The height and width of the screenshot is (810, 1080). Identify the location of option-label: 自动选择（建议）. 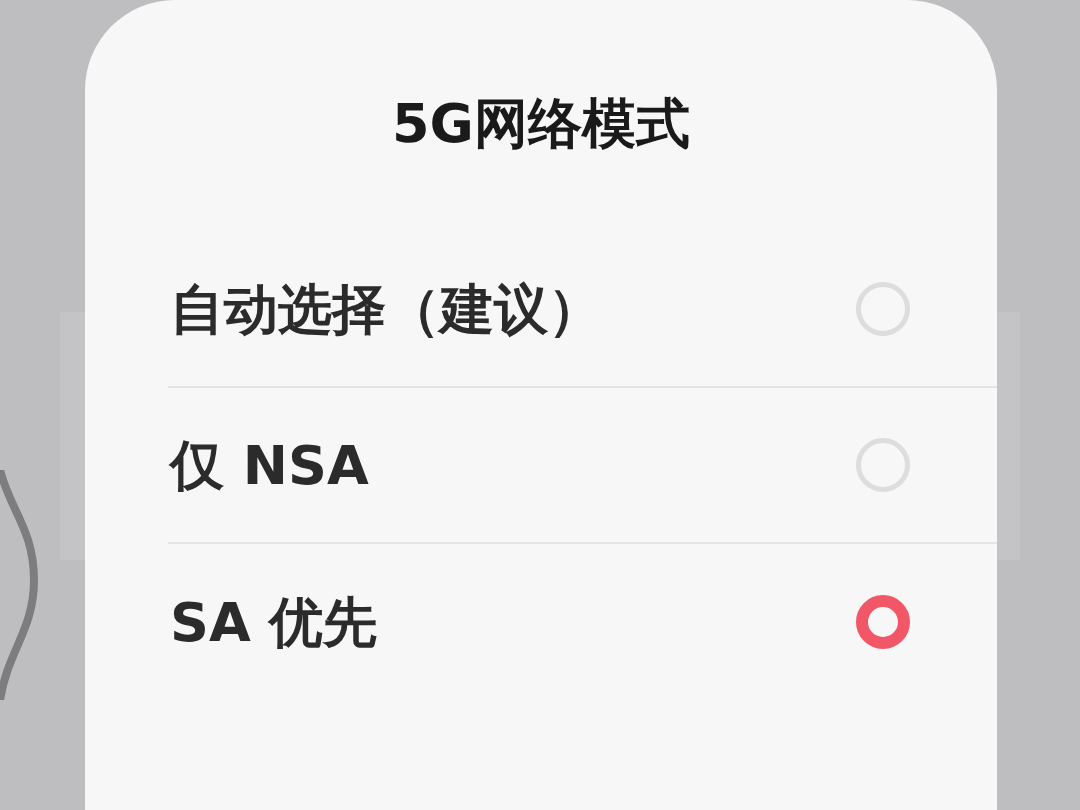
(386, 309).